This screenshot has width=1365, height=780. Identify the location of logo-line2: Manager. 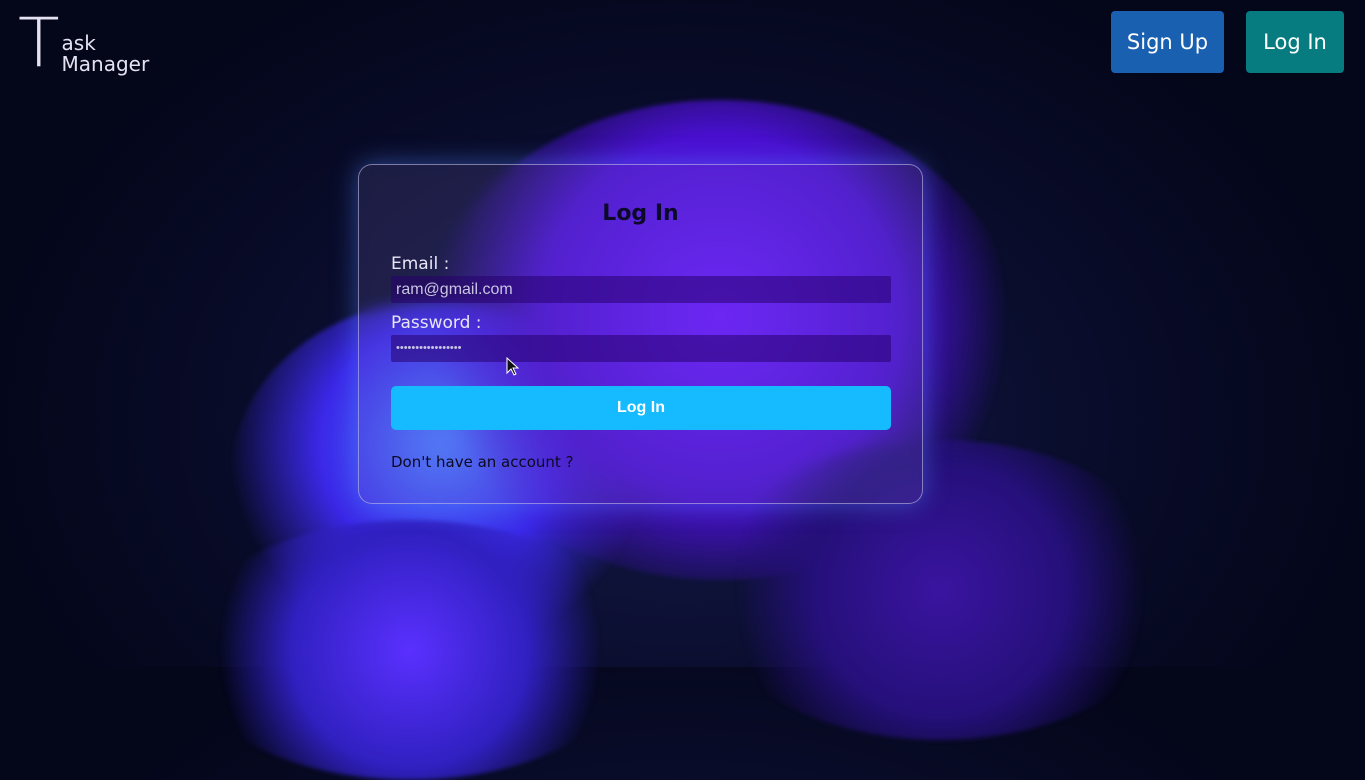
(105, 64).